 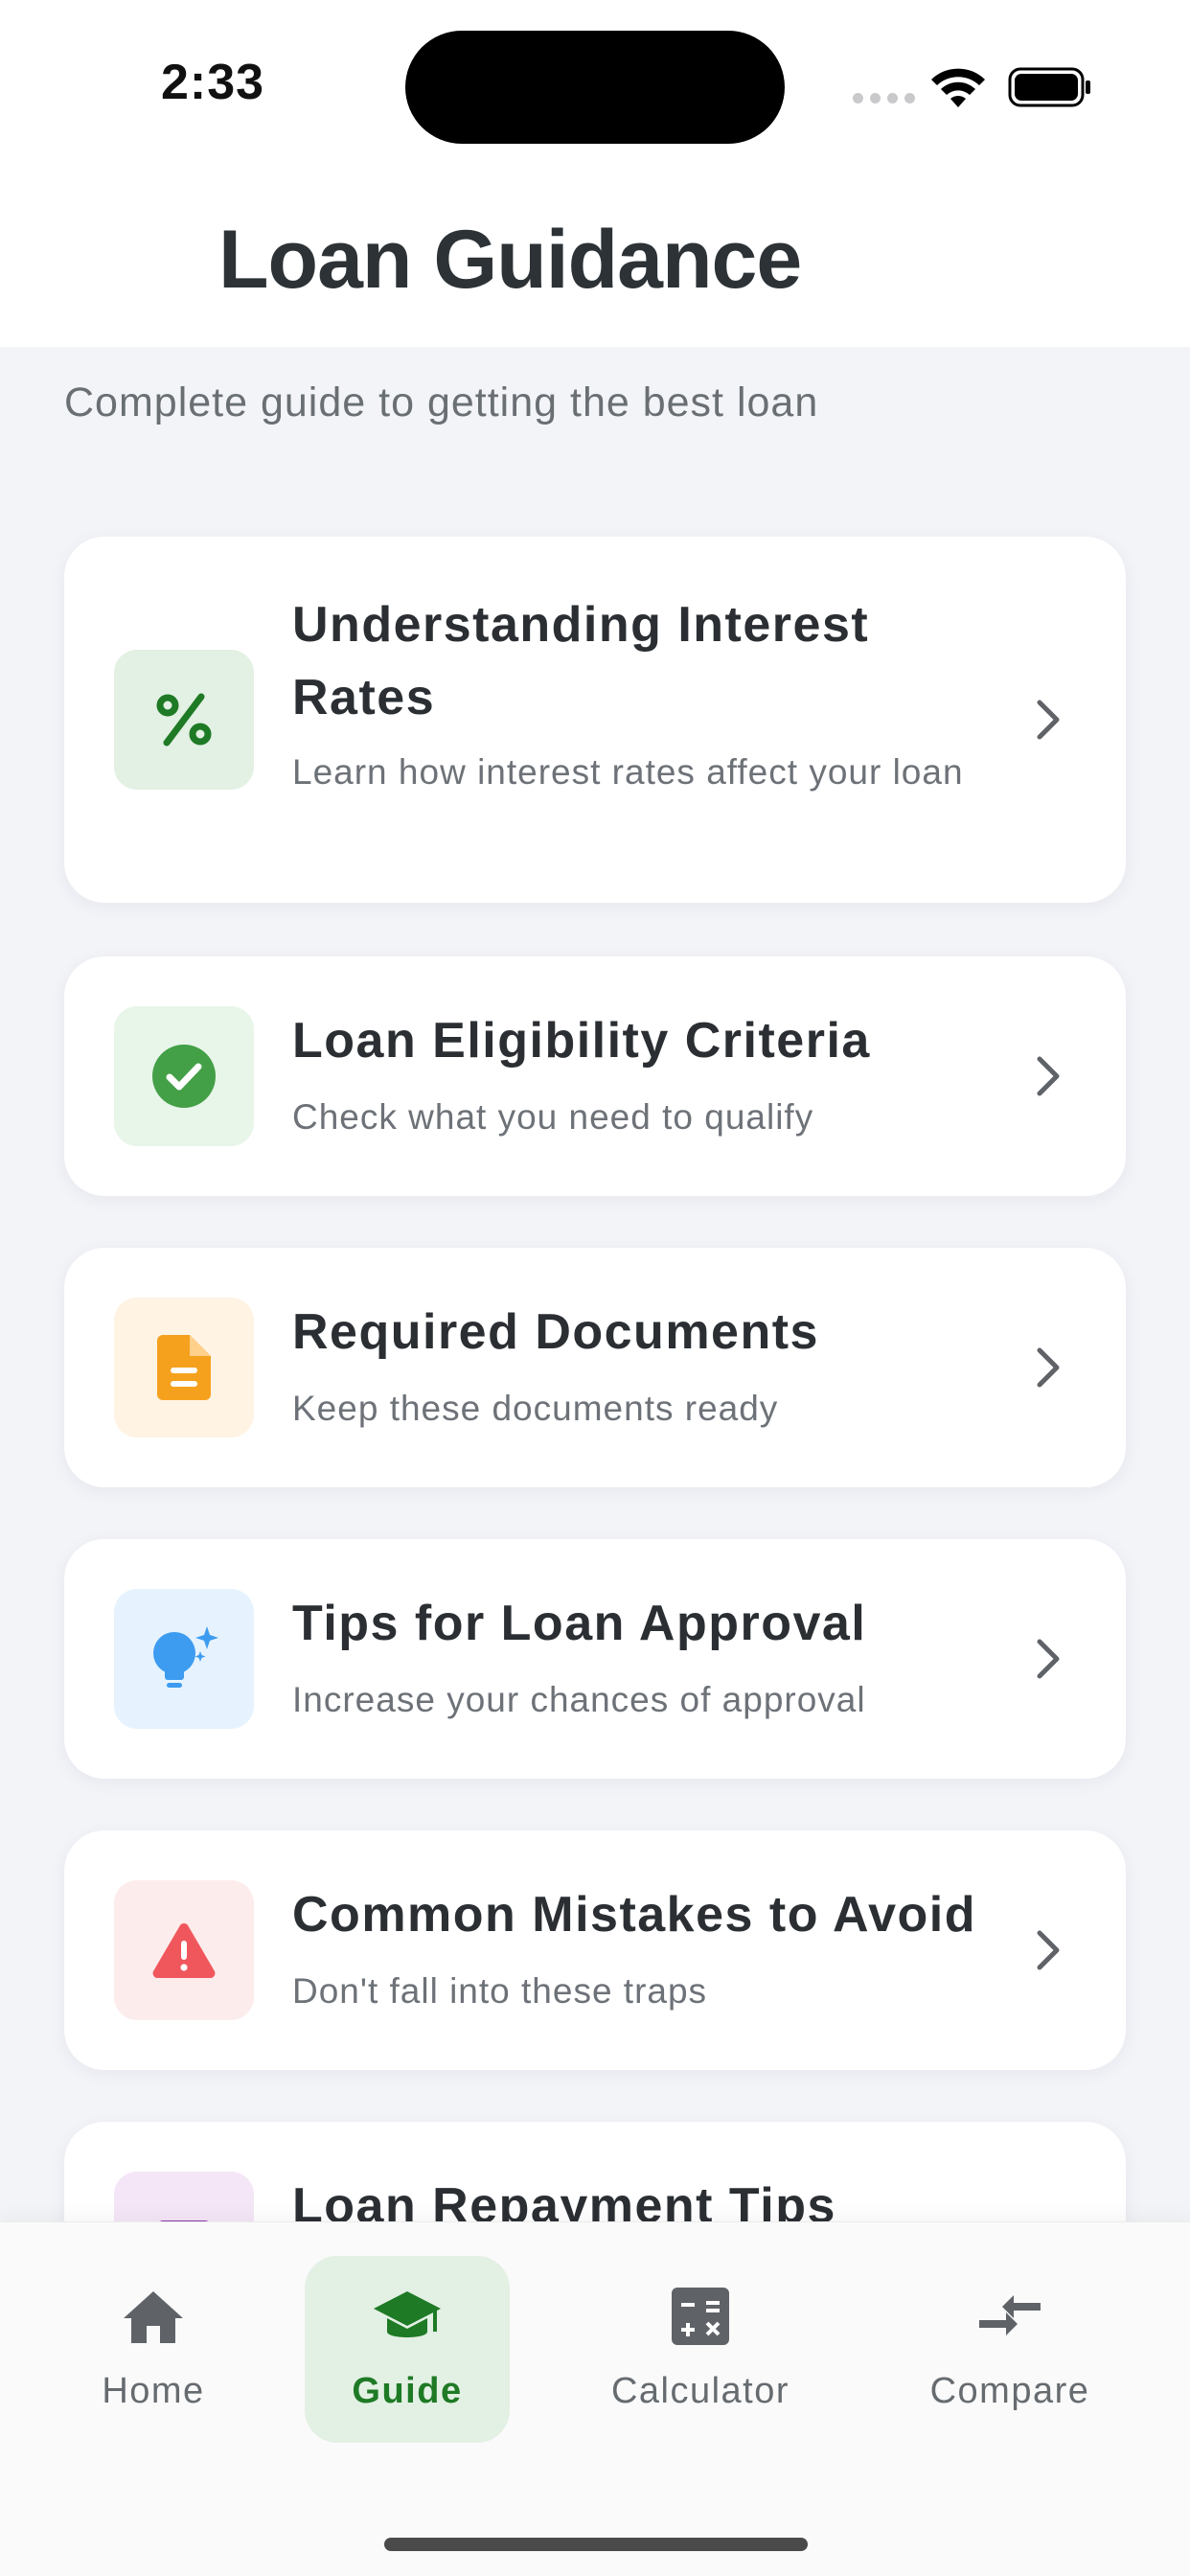 I want to click on nav-item-compare: Compare, so click(x=1010, y=2318).